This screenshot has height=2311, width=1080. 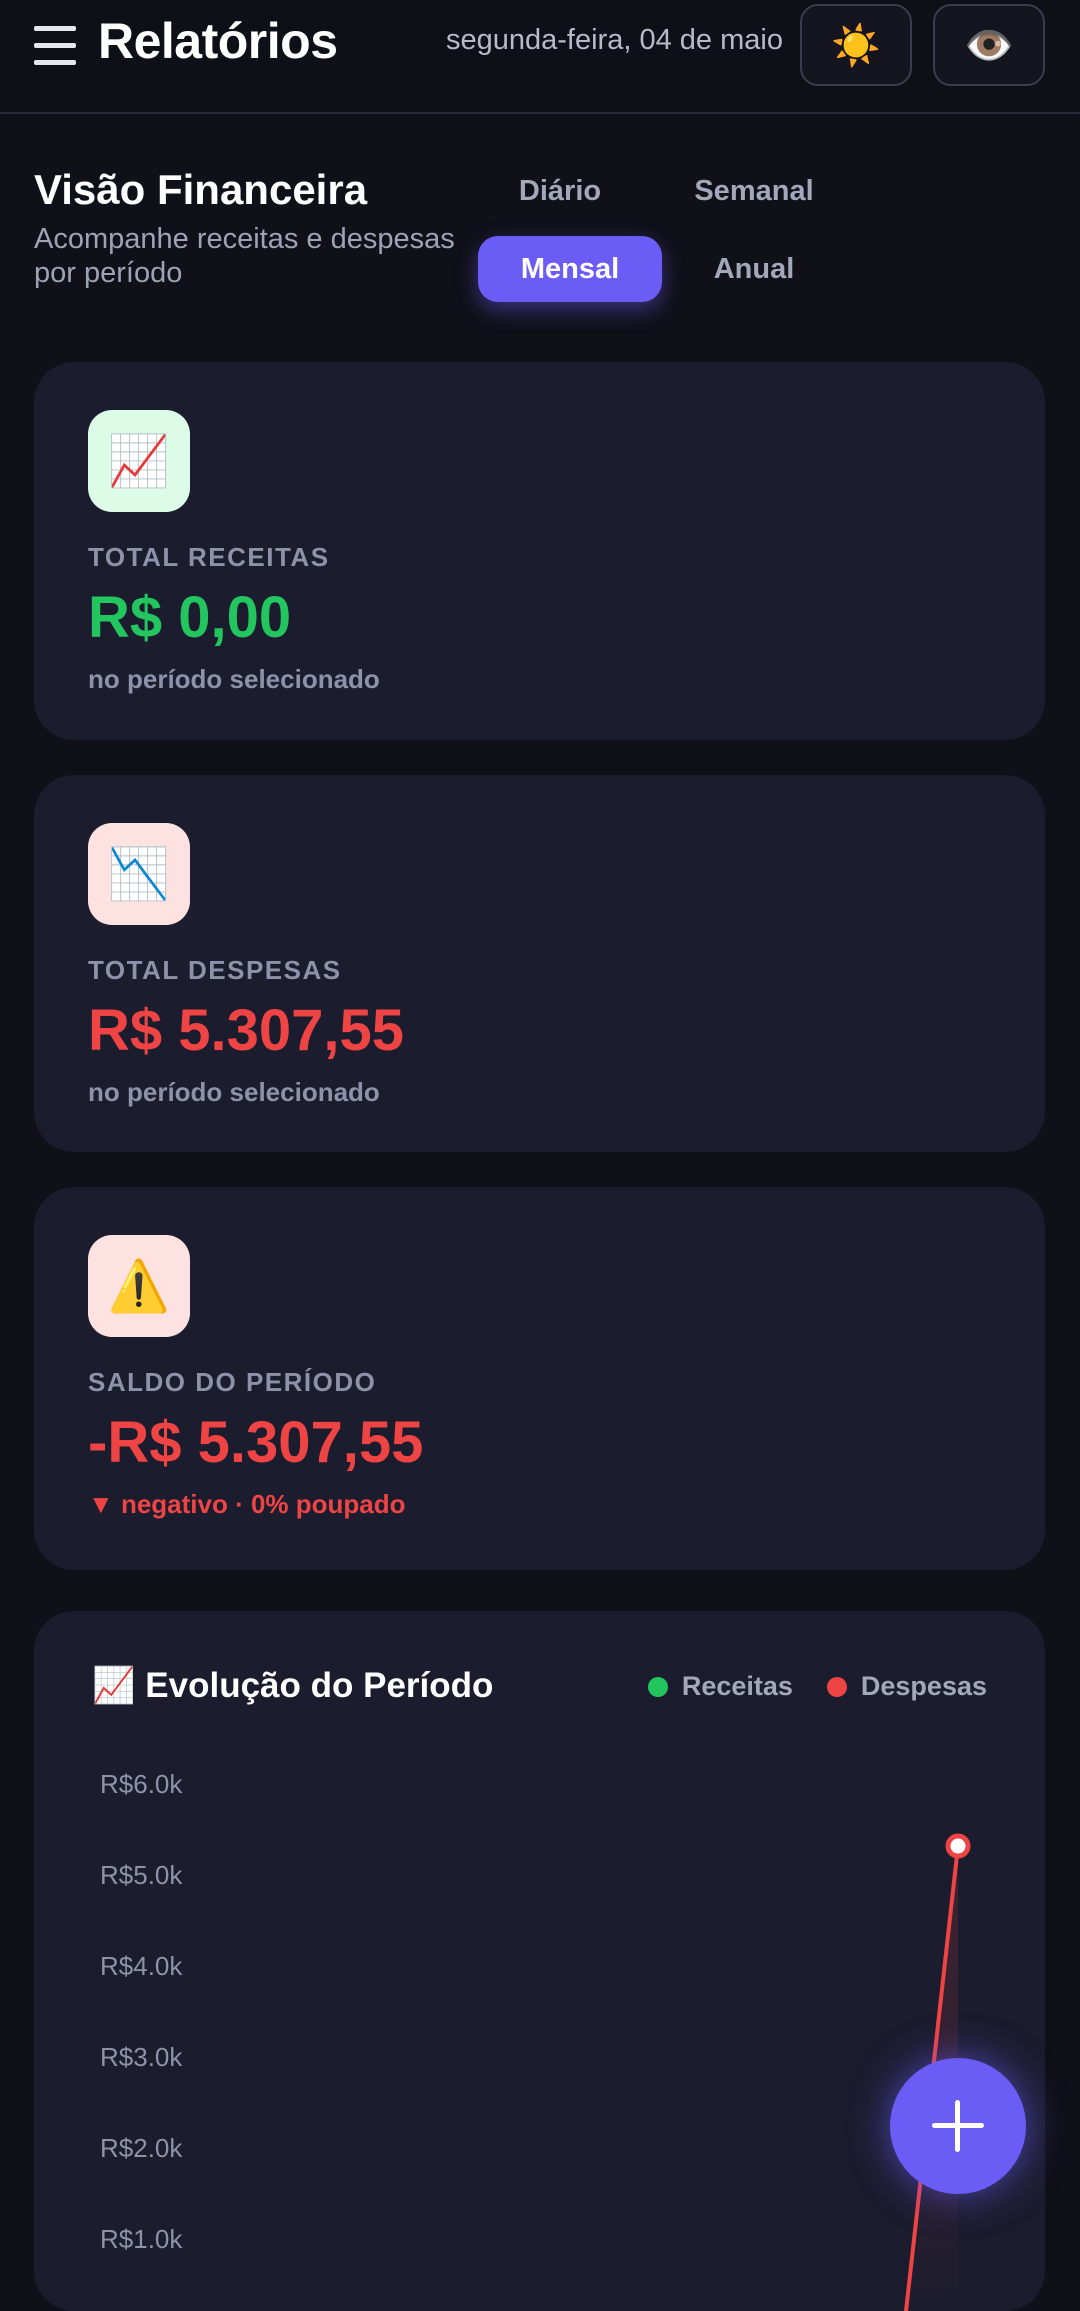 I want to click on y-tick-label: R$3.0k, so click(x=141, y=2057).